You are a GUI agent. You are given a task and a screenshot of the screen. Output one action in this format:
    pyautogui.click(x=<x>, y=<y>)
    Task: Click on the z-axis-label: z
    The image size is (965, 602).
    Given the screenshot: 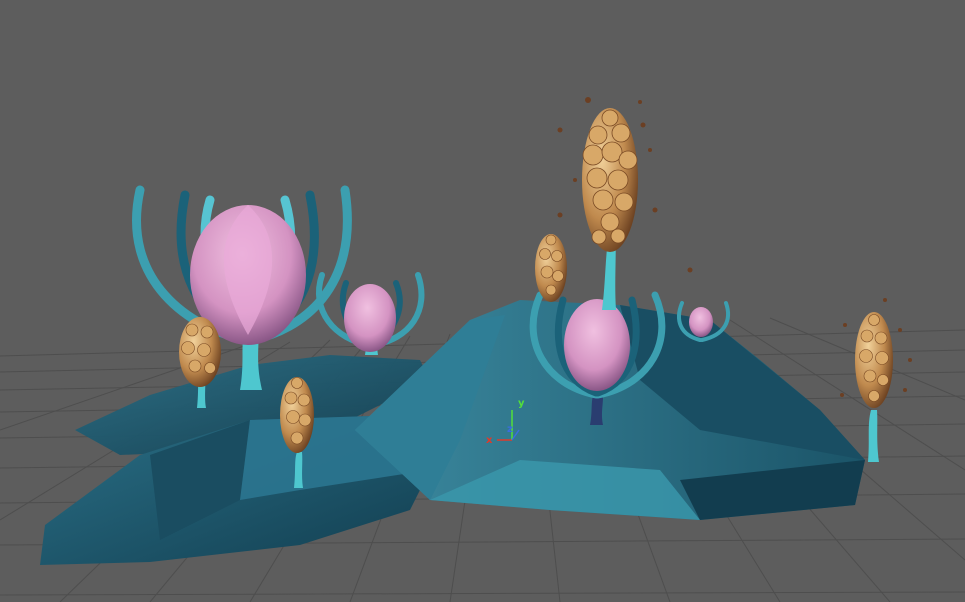 What is the action you would take?
    pyautogui.click(x=510, y=429)
    